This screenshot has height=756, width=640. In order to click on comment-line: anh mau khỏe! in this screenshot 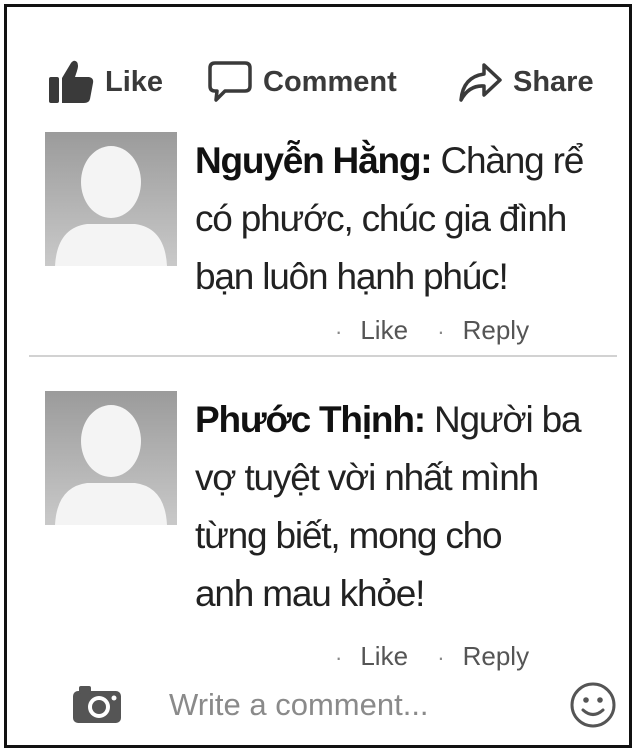, I will do `click(310, 593)`.